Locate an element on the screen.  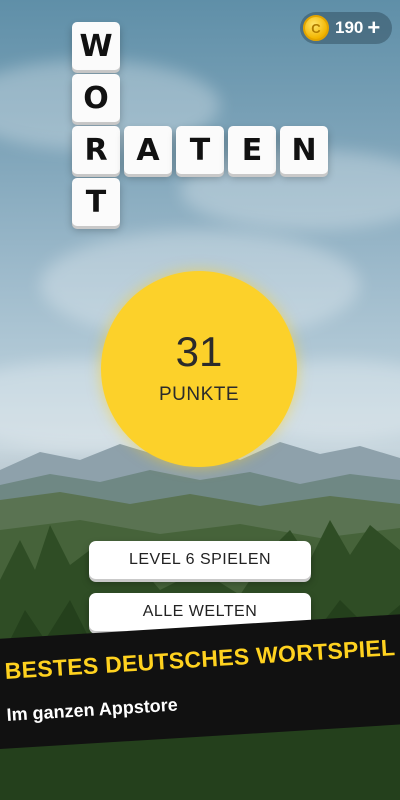
coin-balance: C 190 + is located at coordinates (346, 28).